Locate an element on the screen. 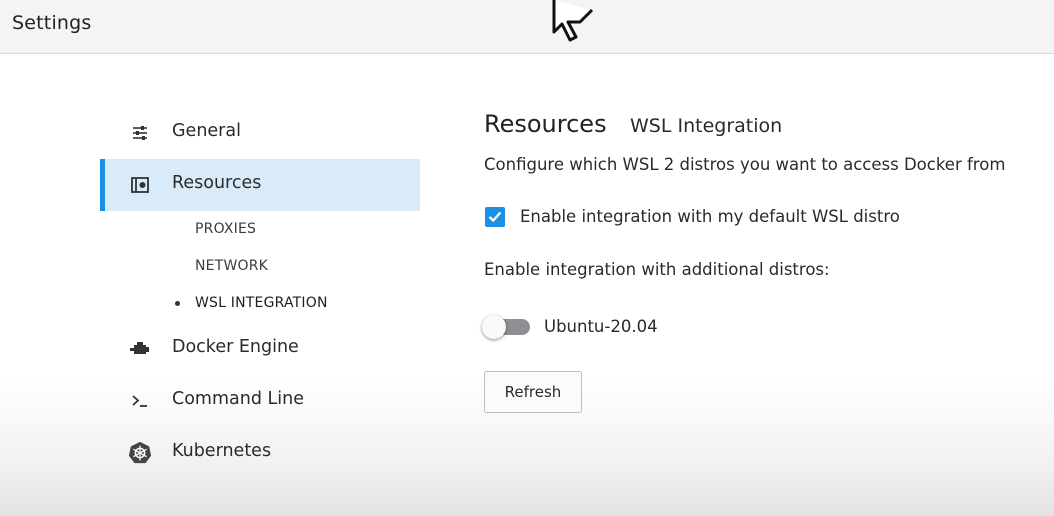 This screenshot has height=516, width=1054. terminal-icon is located at coordinates (140, 401).